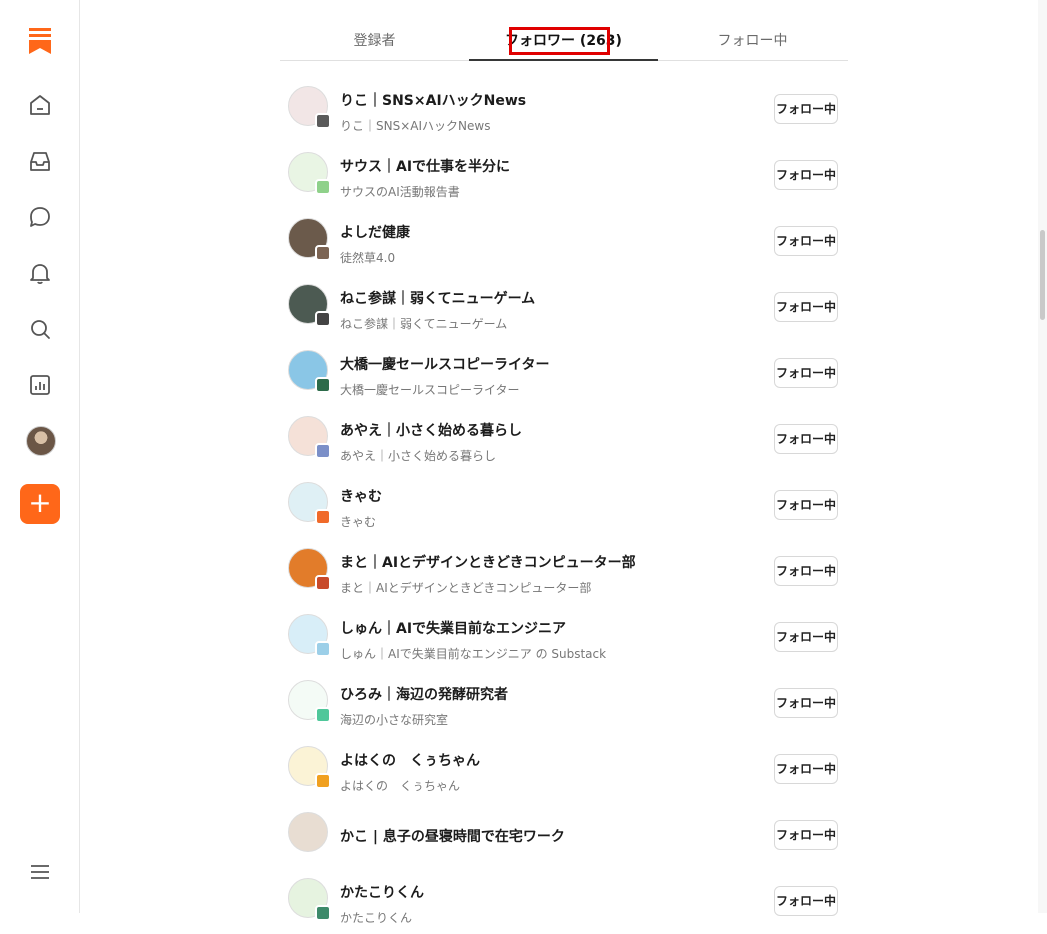 The width and height of the screenshot is (1047, 934). I want to click on follower-row: ひろみ｜海辺の発酵研究者海辺の小さな研究室 フォロー中, so click(564, 703).